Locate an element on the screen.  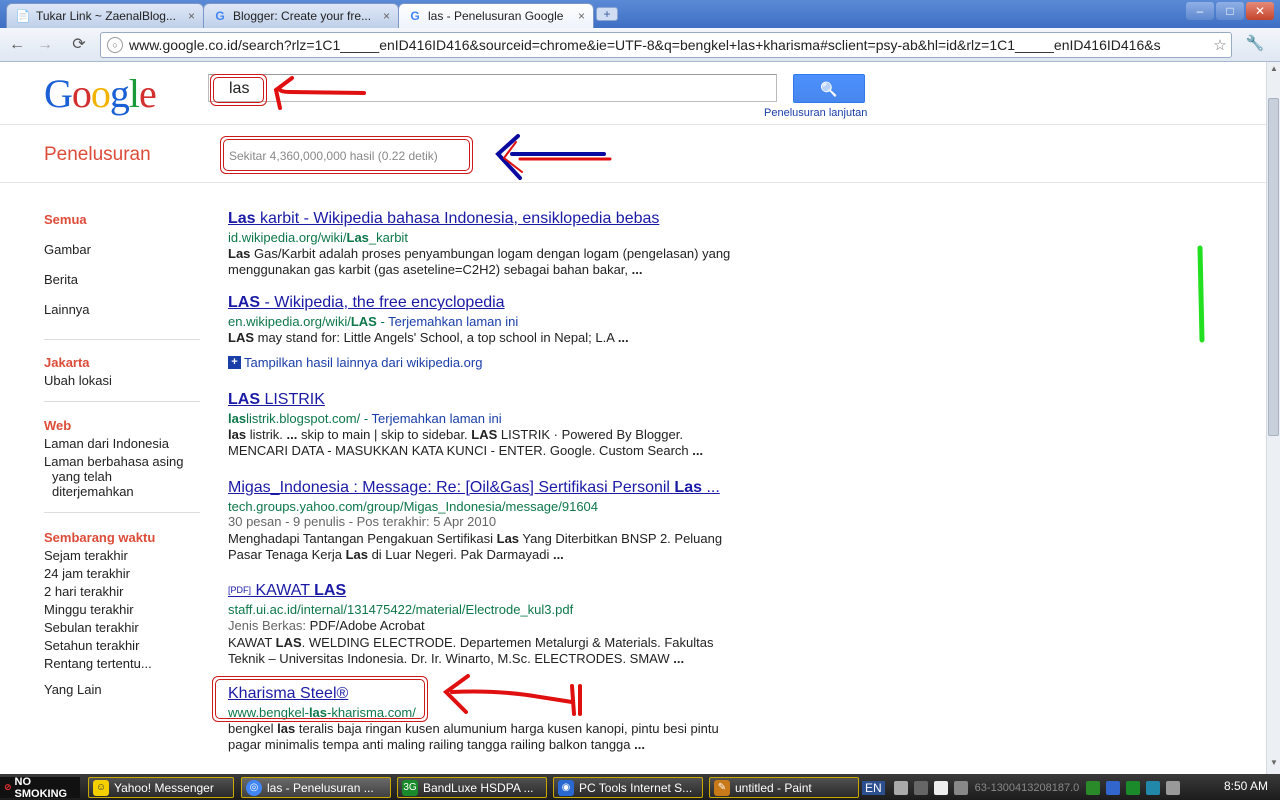
scroll-down-icon: ▼ is located at coordinates (1273, 765).